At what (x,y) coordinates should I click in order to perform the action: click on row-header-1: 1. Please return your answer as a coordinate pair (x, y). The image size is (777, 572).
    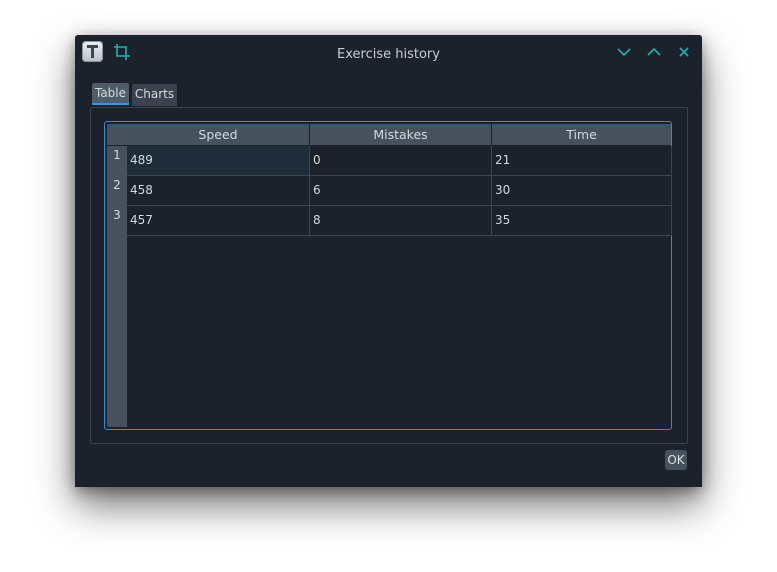
    Looking at the image, I should click on (117, 160).